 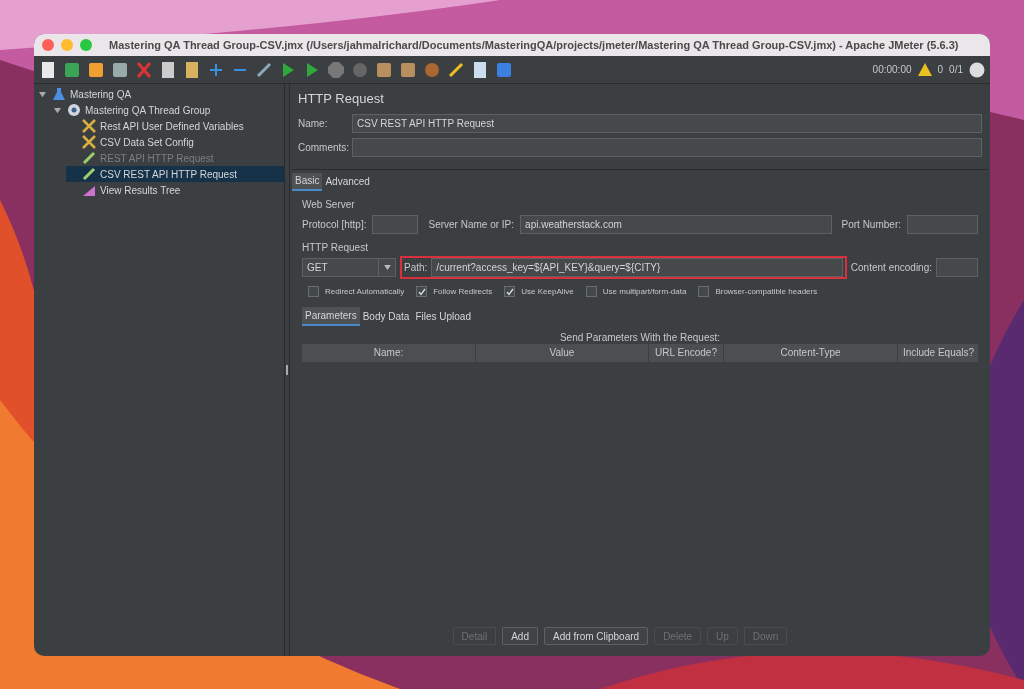 What do you see at coordinates (891, 268) in the screenshot?
I see `field-label: Content encoding:` at bounding box center [891, 268].